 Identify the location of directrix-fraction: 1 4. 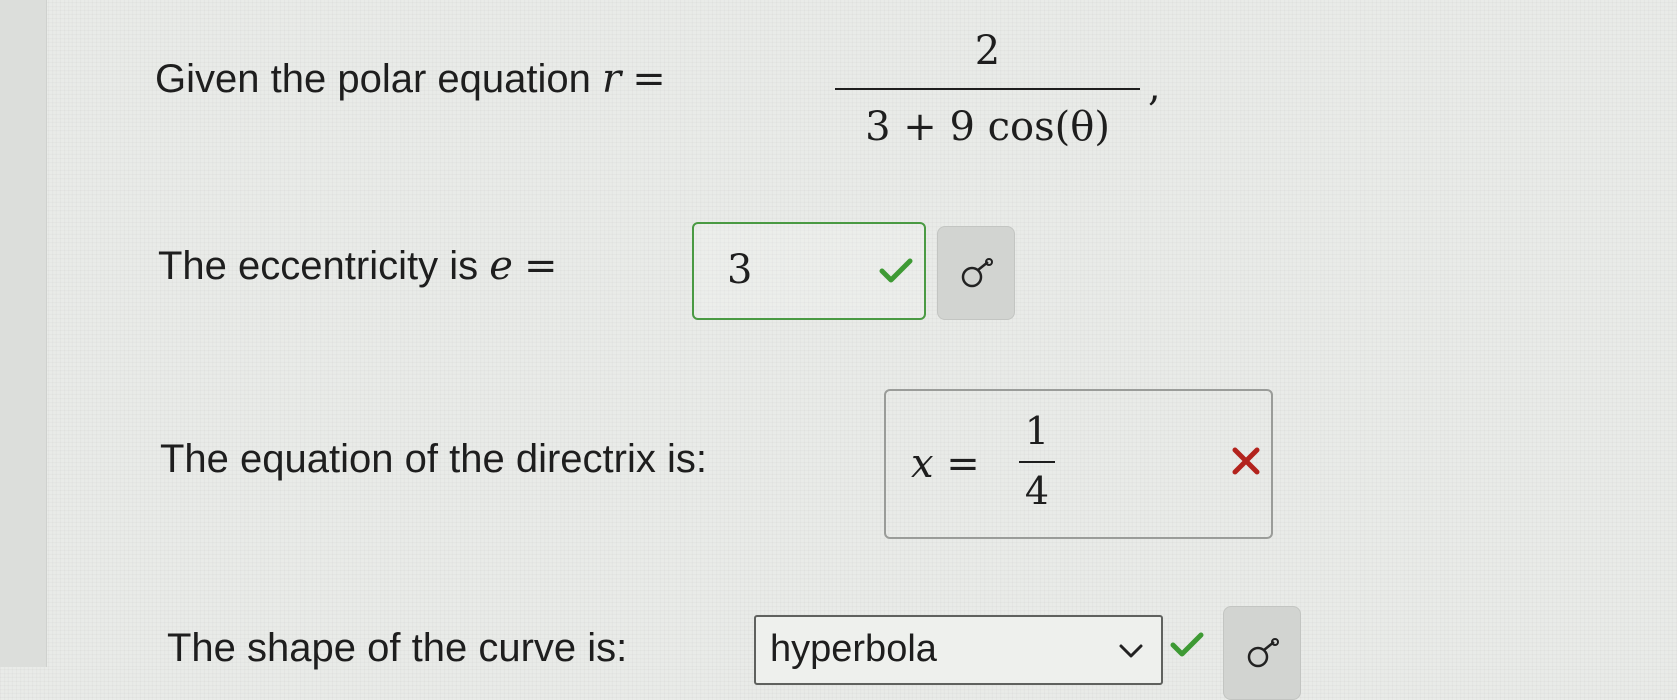
(1037, 464).